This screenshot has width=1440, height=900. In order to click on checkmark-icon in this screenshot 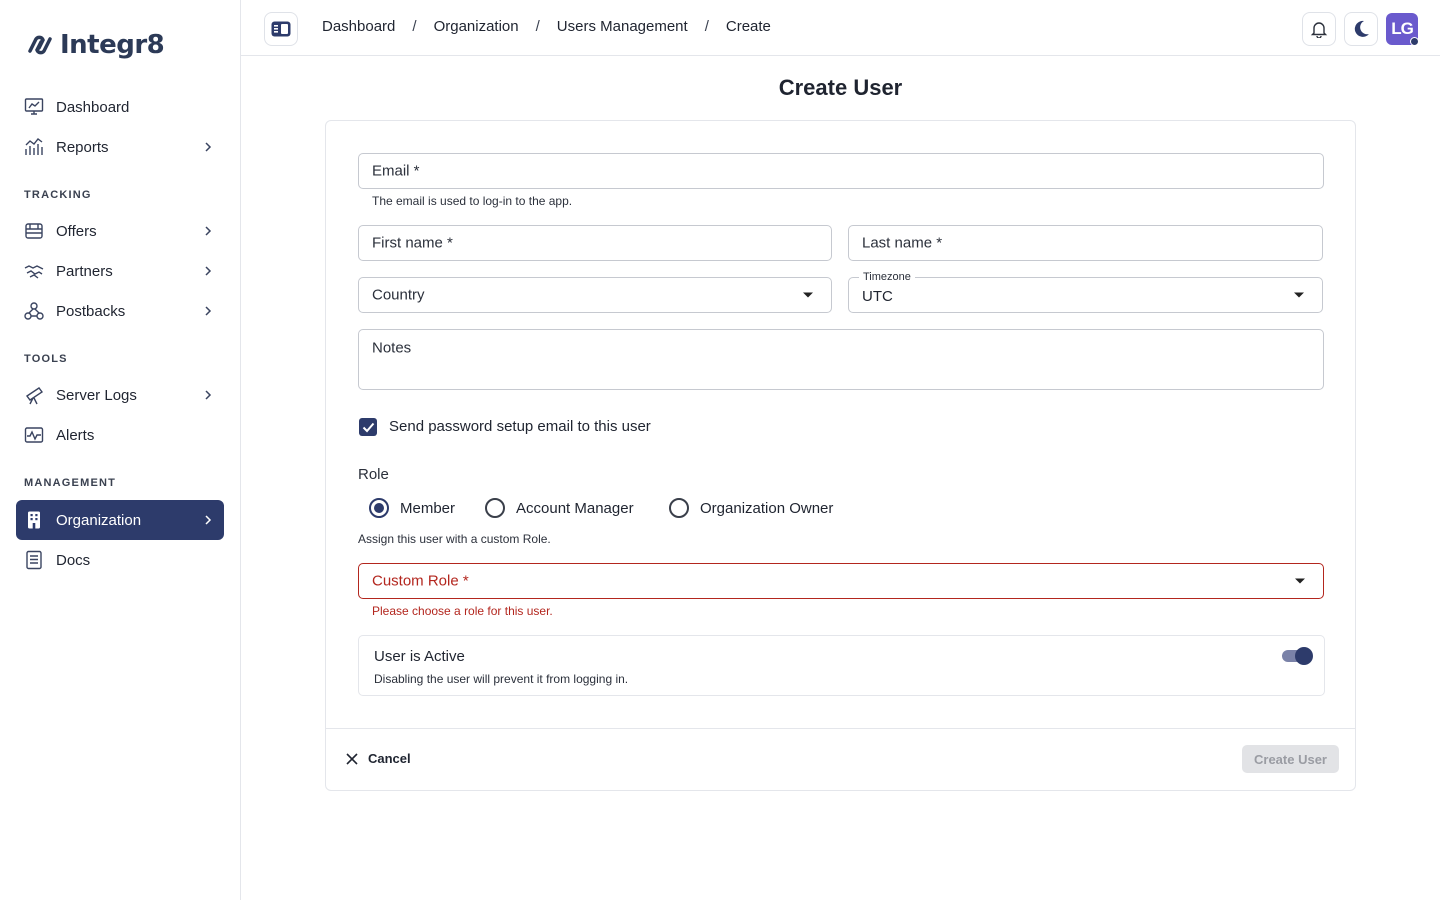, I will do `click(368, 427)`.